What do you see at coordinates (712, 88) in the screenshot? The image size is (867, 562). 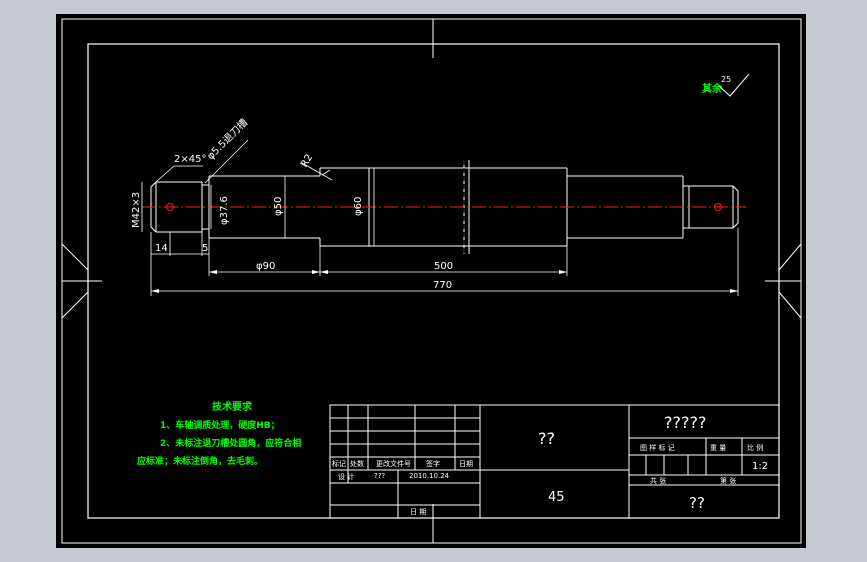 I see `roughness-label: 其余` at bounding box center [712, 88].